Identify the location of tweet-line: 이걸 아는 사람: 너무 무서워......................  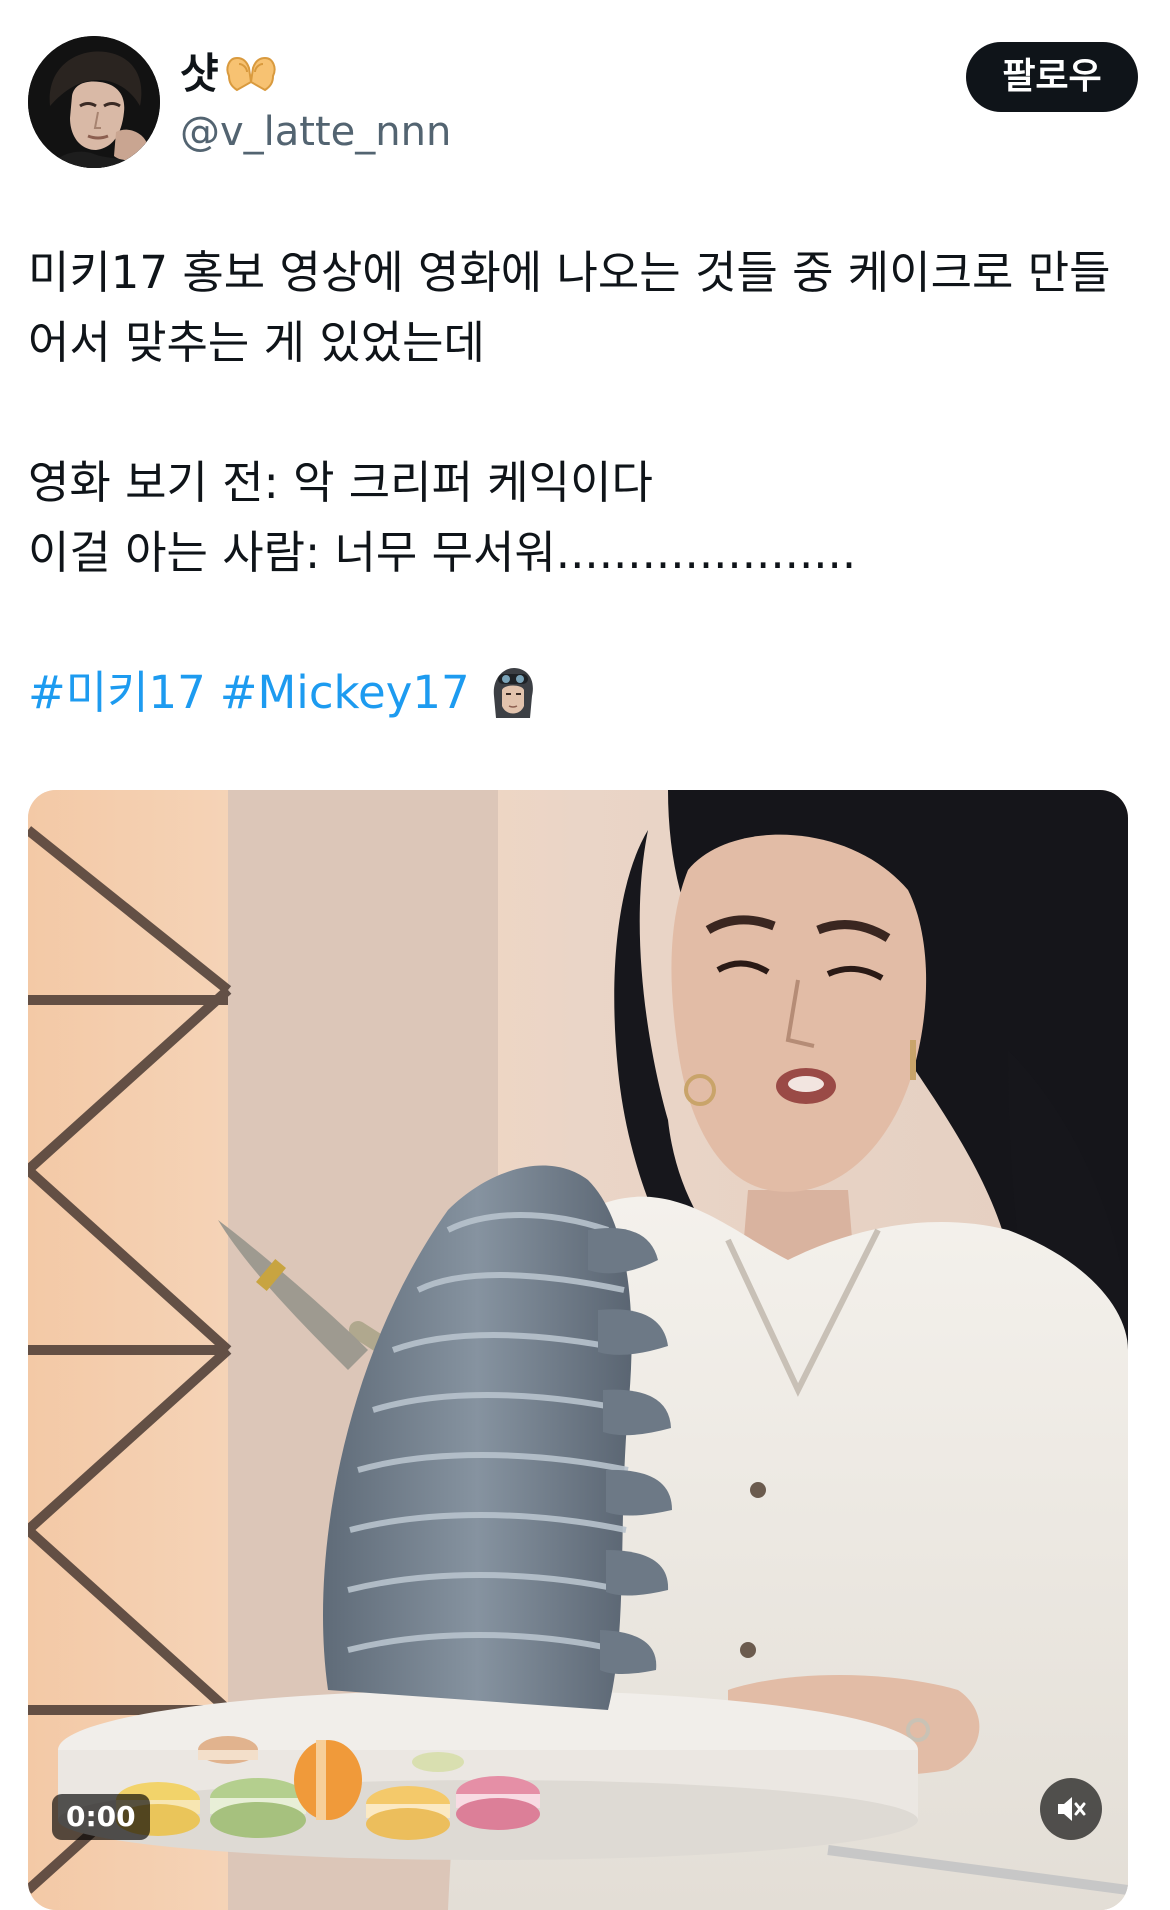
(442, 552).